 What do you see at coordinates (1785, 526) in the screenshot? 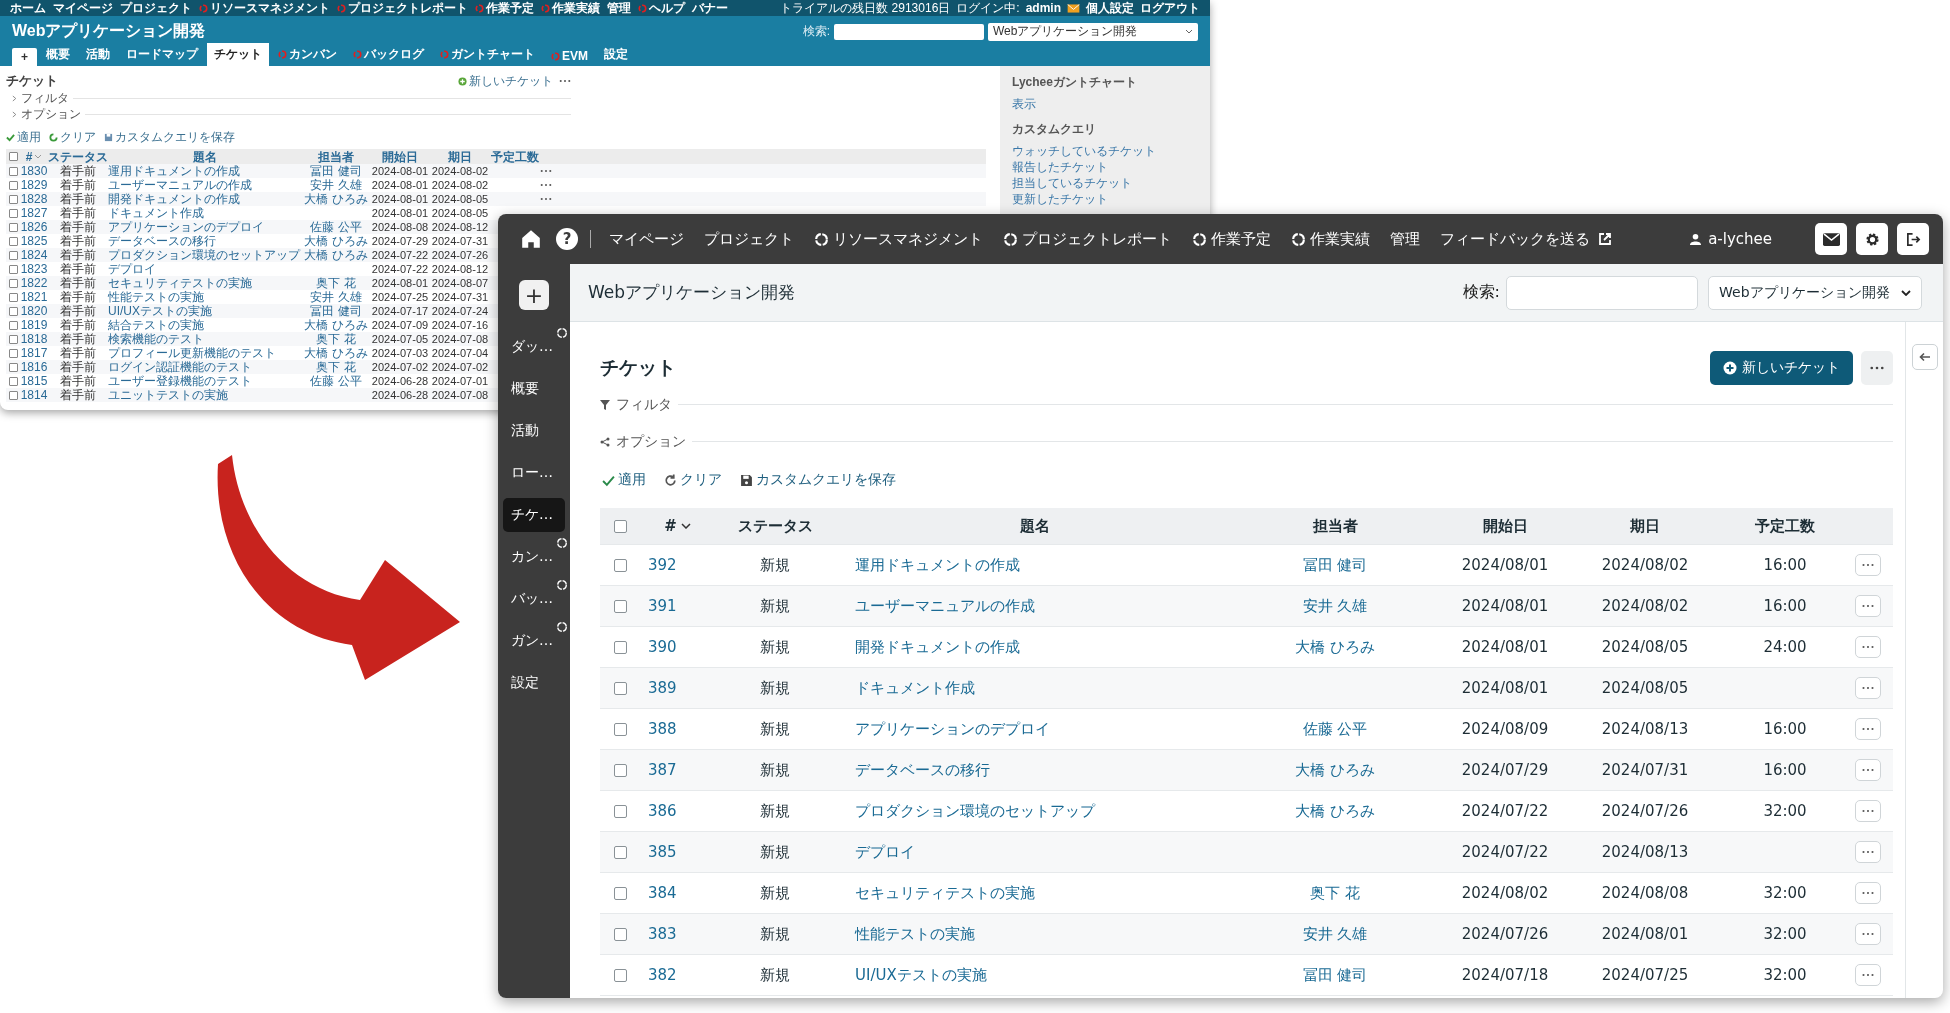
I see `column-header: 予定工数` at bounding box center [1785, 526].